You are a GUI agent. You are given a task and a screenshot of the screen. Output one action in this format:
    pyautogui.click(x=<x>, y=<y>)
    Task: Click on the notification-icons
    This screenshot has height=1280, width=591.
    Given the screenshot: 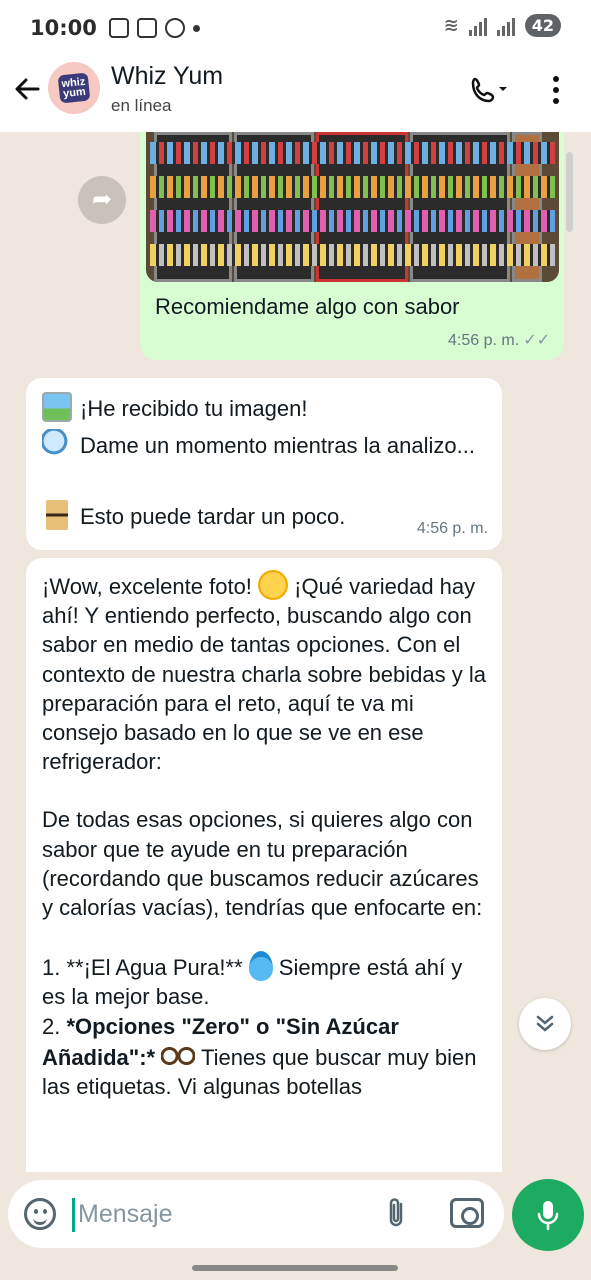 What is the action you would take?
    pyautogui.click(x=154, y=28)
    